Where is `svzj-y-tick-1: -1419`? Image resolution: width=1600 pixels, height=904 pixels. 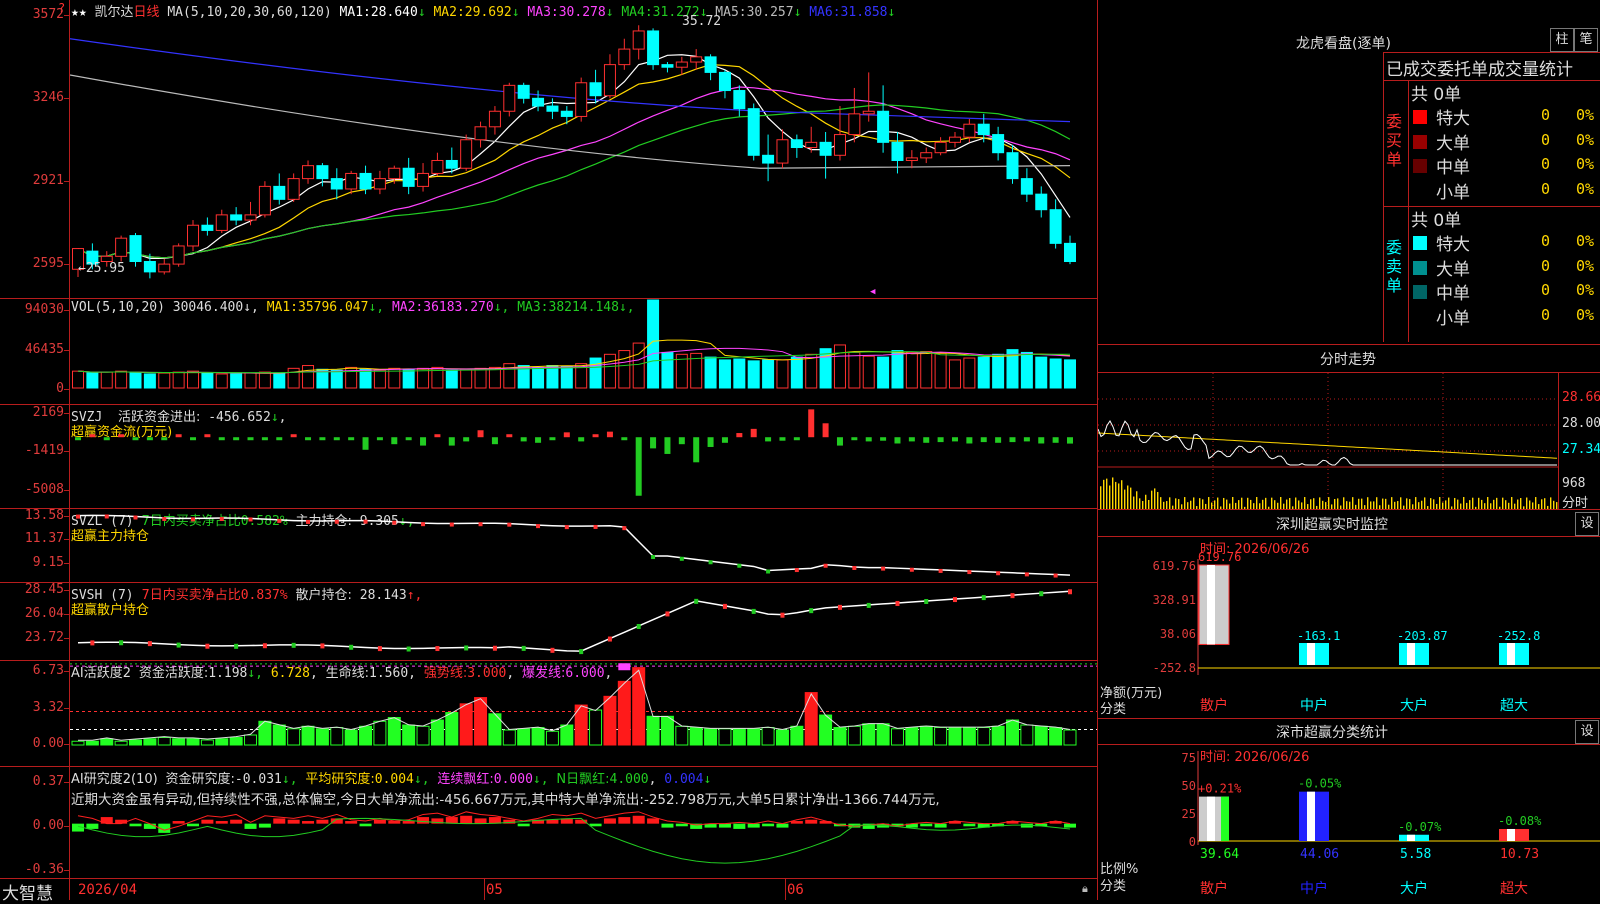
svzj-y-tick-1: -1419 is located at coordinates (44, 450).